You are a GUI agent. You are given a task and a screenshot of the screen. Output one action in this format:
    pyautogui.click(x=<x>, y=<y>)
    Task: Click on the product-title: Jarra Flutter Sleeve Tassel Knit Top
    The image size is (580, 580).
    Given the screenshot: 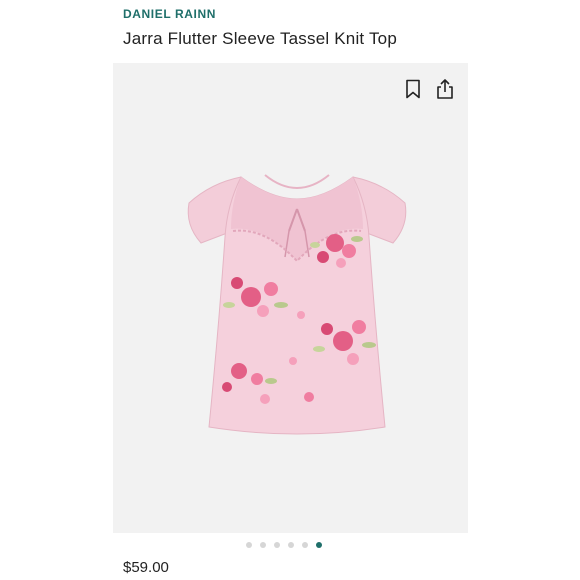 What is the action you would take?
    pyautogui.click(x=260, y=38)
    